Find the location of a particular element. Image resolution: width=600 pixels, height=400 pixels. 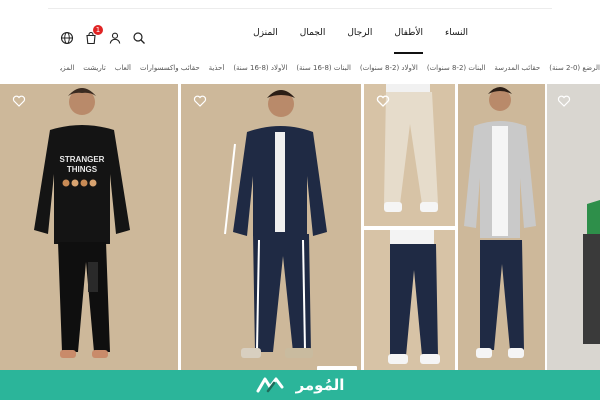

product-card-grey-hoodie is located at coordinates (501, 228).